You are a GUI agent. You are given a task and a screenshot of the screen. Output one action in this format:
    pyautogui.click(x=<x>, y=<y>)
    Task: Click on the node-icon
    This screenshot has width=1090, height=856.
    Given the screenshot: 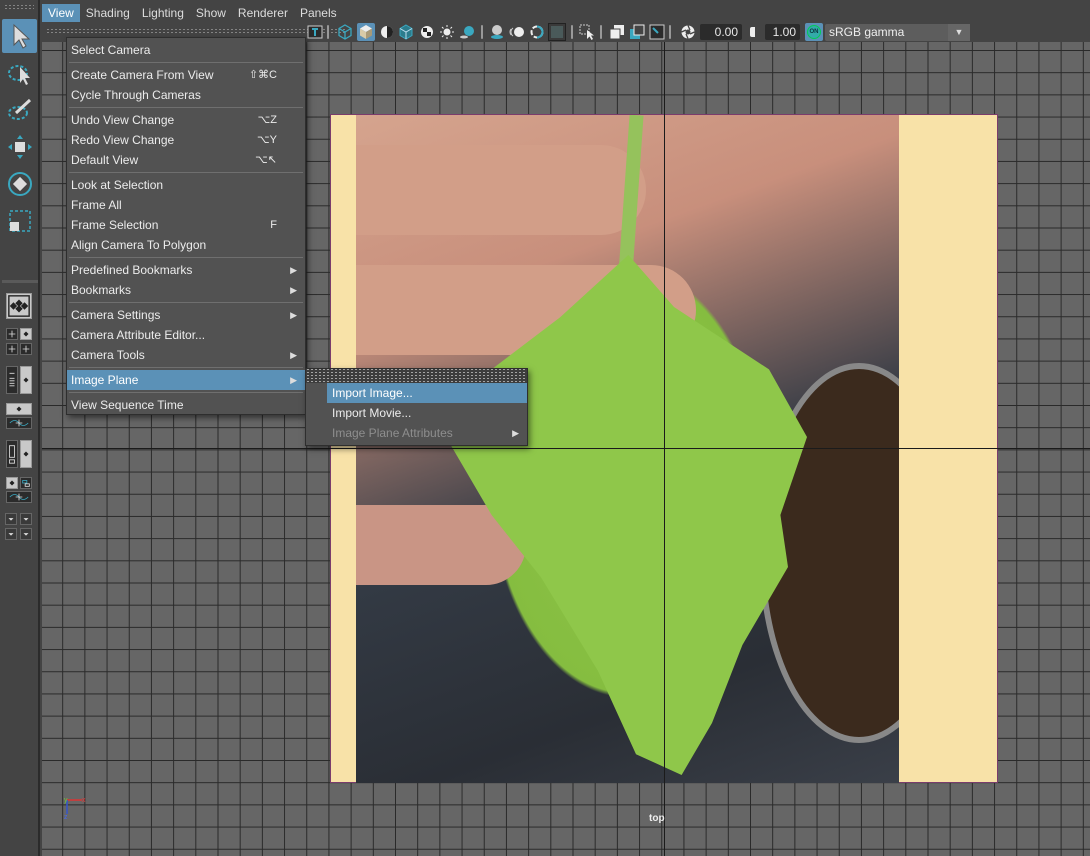 What is the action you would take?
    pyautogui.click(x=26, y=483)
    